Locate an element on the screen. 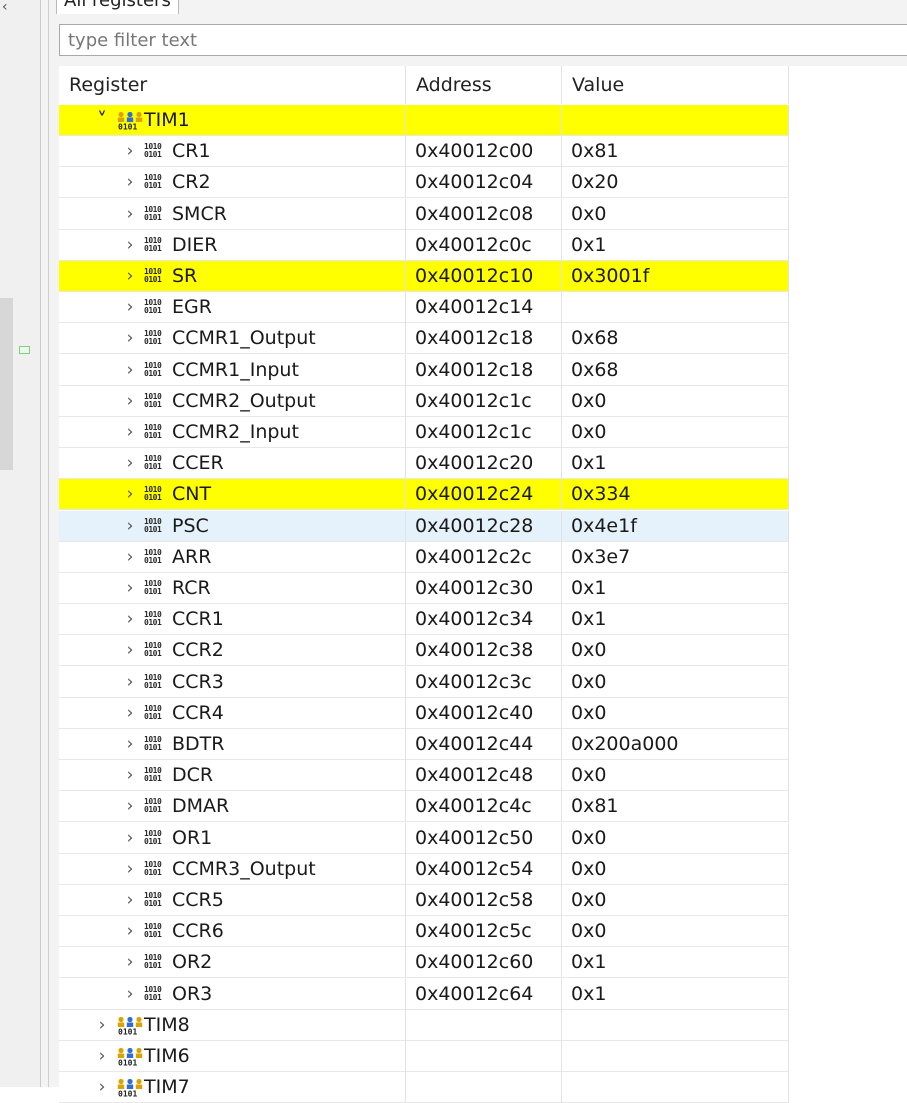 Image resolution: width=907 pixels, height=1103 pixels. table-row: › 1010 0101 RCR 0x40012c30 0x1 is located at coordinates (483, 588).